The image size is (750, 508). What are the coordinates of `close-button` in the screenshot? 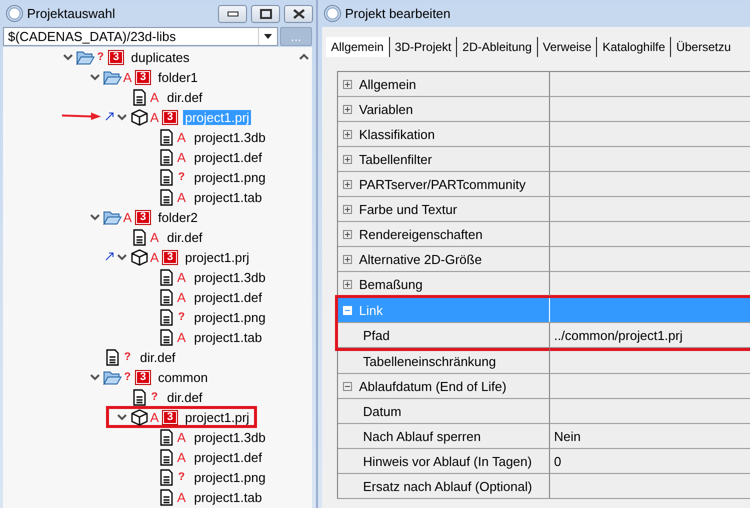 It's located at (298, 13).